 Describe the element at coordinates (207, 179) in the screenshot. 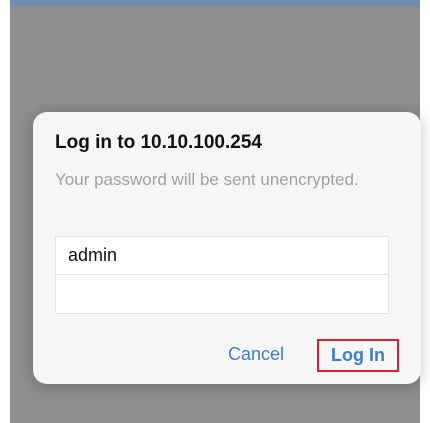

I see `dialog-message: Your password will be sent unencrypted.` at that location.